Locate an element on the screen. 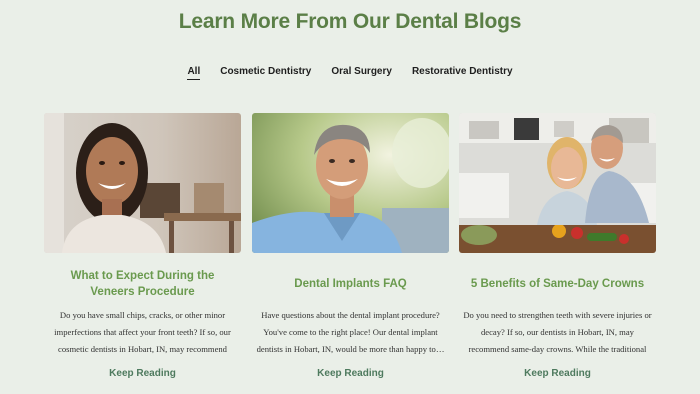 The height and width of the screenshot is (394, 700). section-title: Learn More From Our Dental Blogs is located at coordinates (350, 21).